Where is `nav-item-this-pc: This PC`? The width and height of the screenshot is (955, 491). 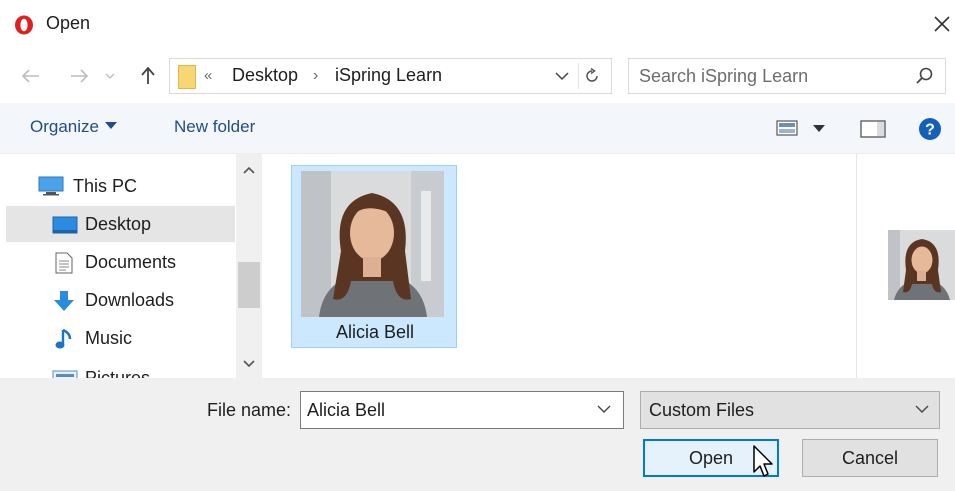 nav-item-this-pc: This PC is located at coordinates (120, 186).